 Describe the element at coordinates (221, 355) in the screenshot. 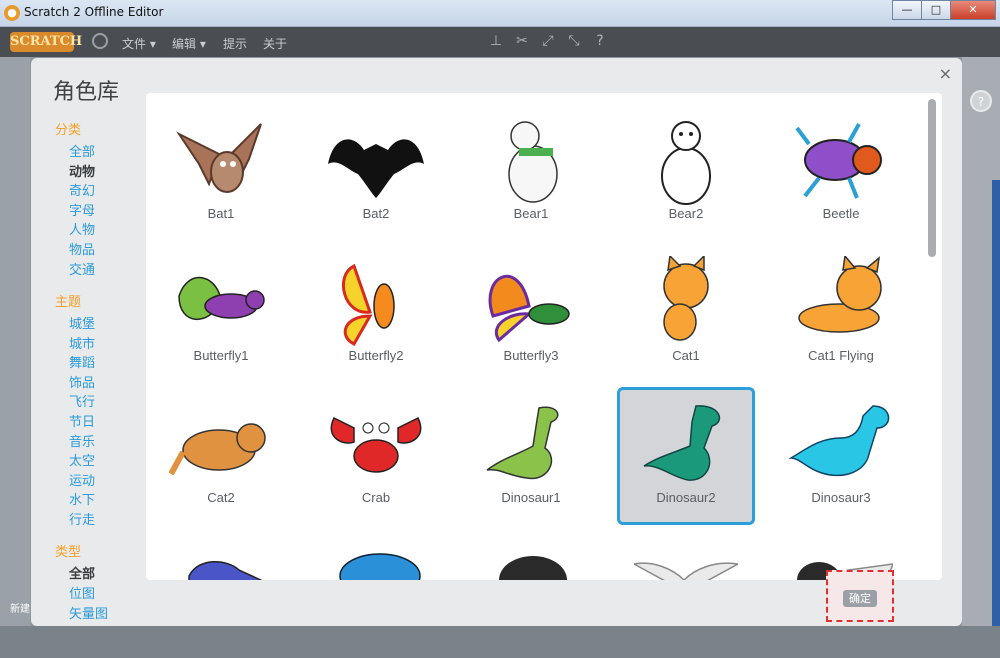

I see `sprite-name: Butterfly1` at that location.